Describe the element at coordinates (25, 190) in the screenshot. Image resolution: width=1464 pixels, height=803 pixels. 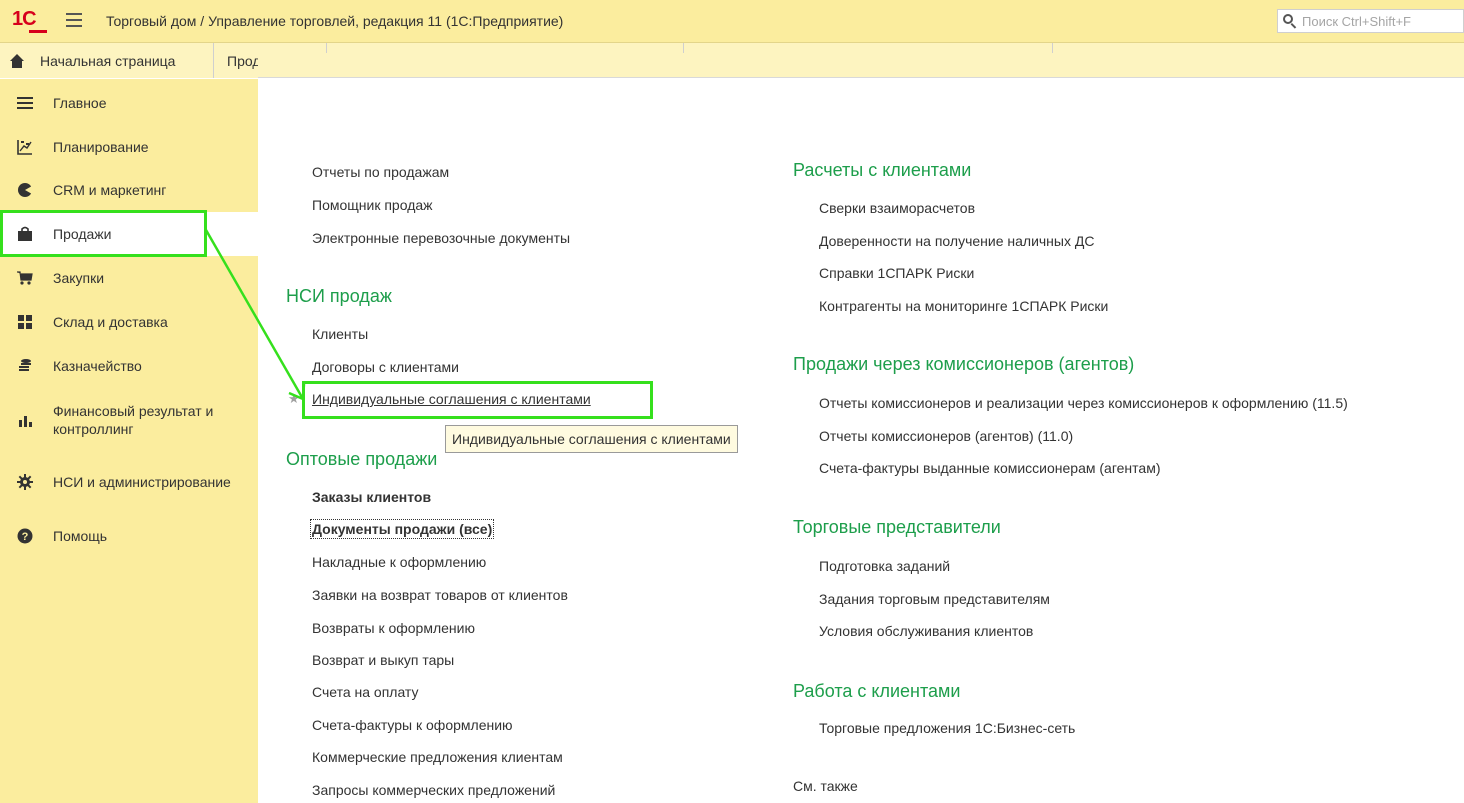
I see `crm-icon` at that location.